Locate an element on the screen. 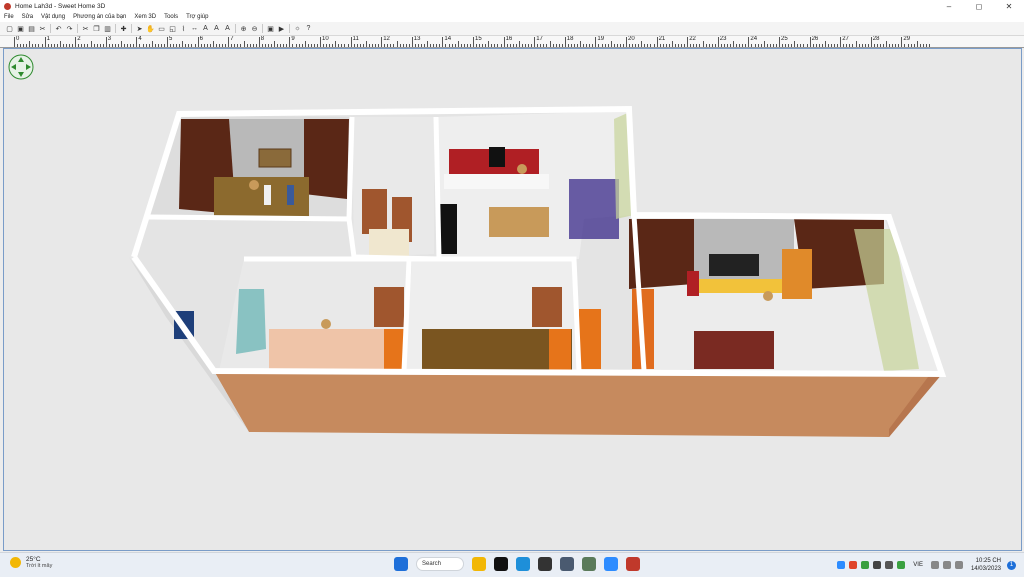 This screenshot has width=1024, height=577. wifi-icon is located at coordinates (934, 565).